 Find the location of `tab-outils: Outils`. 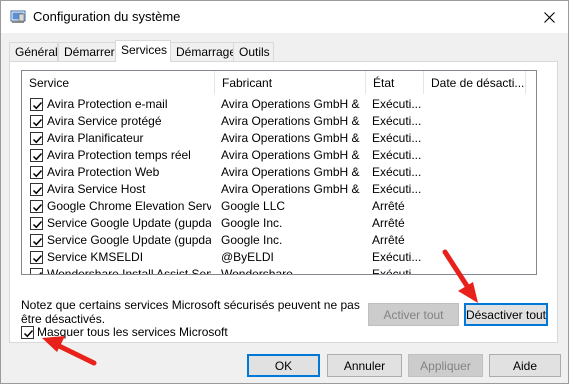

tab-outils: Outils is located at coordinates (253, 51).